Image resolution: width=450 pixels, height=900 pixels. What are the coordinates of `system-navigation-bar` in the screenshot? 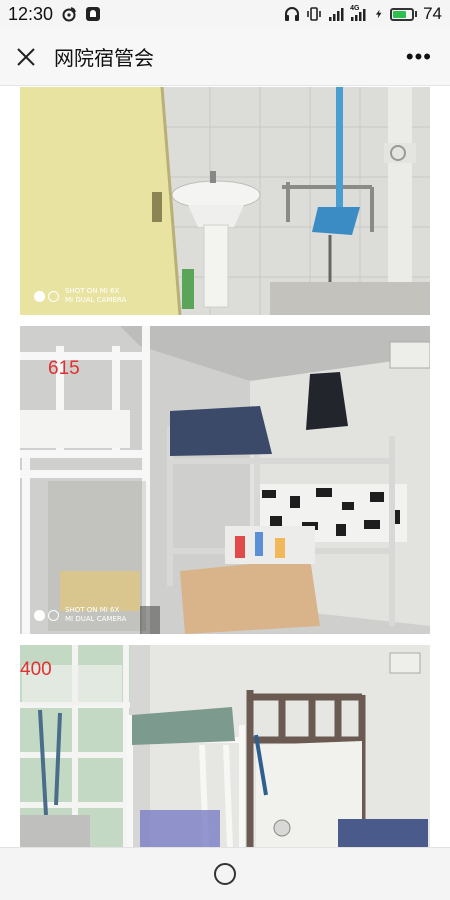 It's located at (225, 873).